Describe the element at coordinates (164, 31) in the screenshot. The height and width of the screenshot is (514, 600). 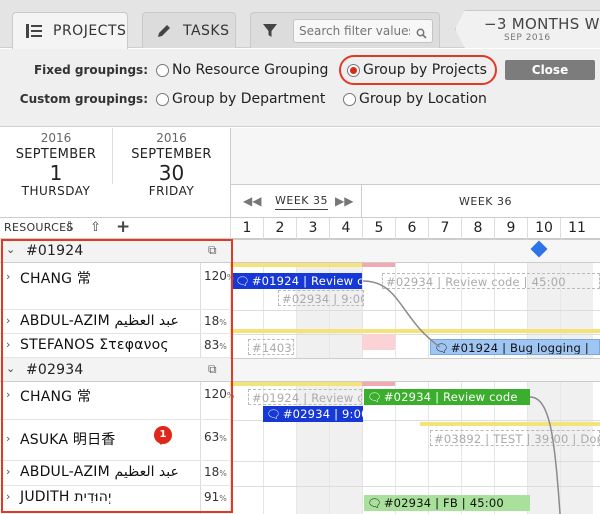
I see `pencil-icon` at that location.